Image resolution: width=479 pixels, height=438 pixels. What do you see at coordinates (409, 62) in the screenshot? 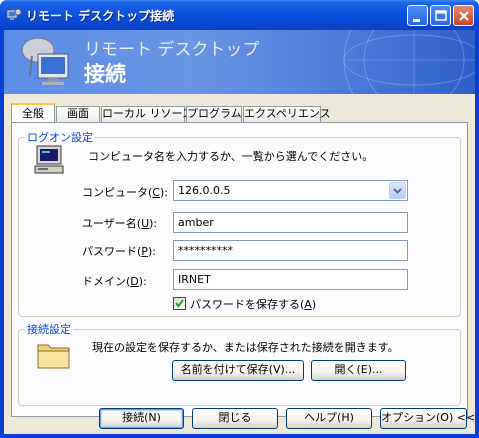
I see `banner-globe-graphic` at bounding box center [409, 62].